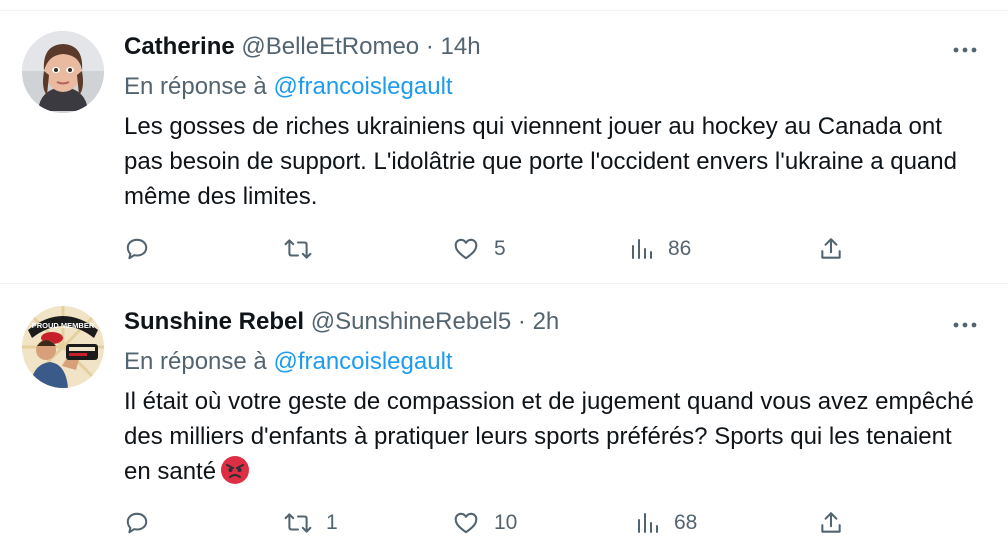 This screenshot has height=558, width=1008. What do you see at coordinates (330, 46) in the screenshot?
I see `user-handle: @BelleEtRomeo` at bounding box center [330, 46].